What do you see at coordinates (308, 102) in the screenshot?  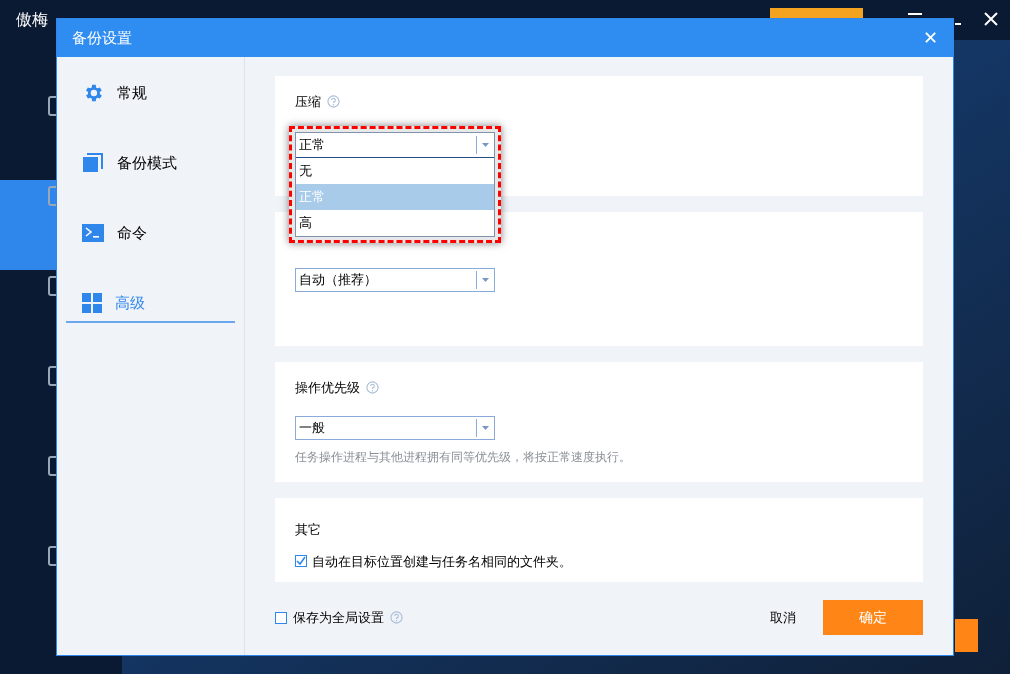 I see `section-title: 压缩` at bounding box center [308, 102].